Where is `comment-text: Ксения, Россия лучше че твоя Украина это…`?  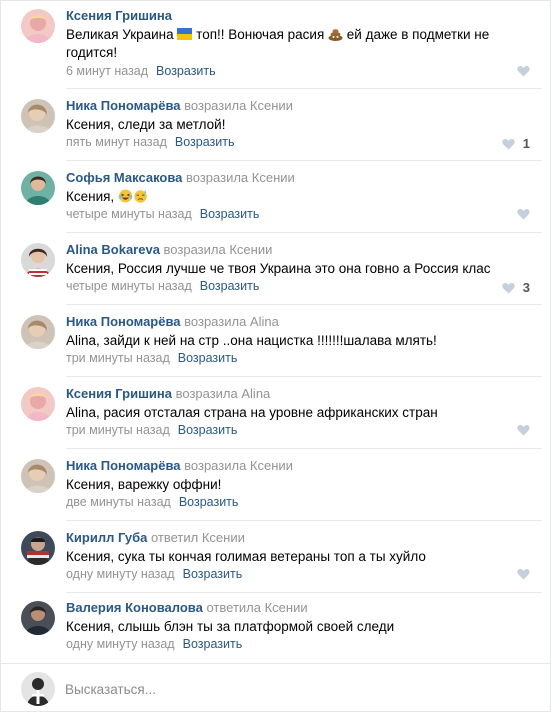 comment-text: Ксения, Россия лучше че твоя Украина это… is located at coordinates (278, 268).